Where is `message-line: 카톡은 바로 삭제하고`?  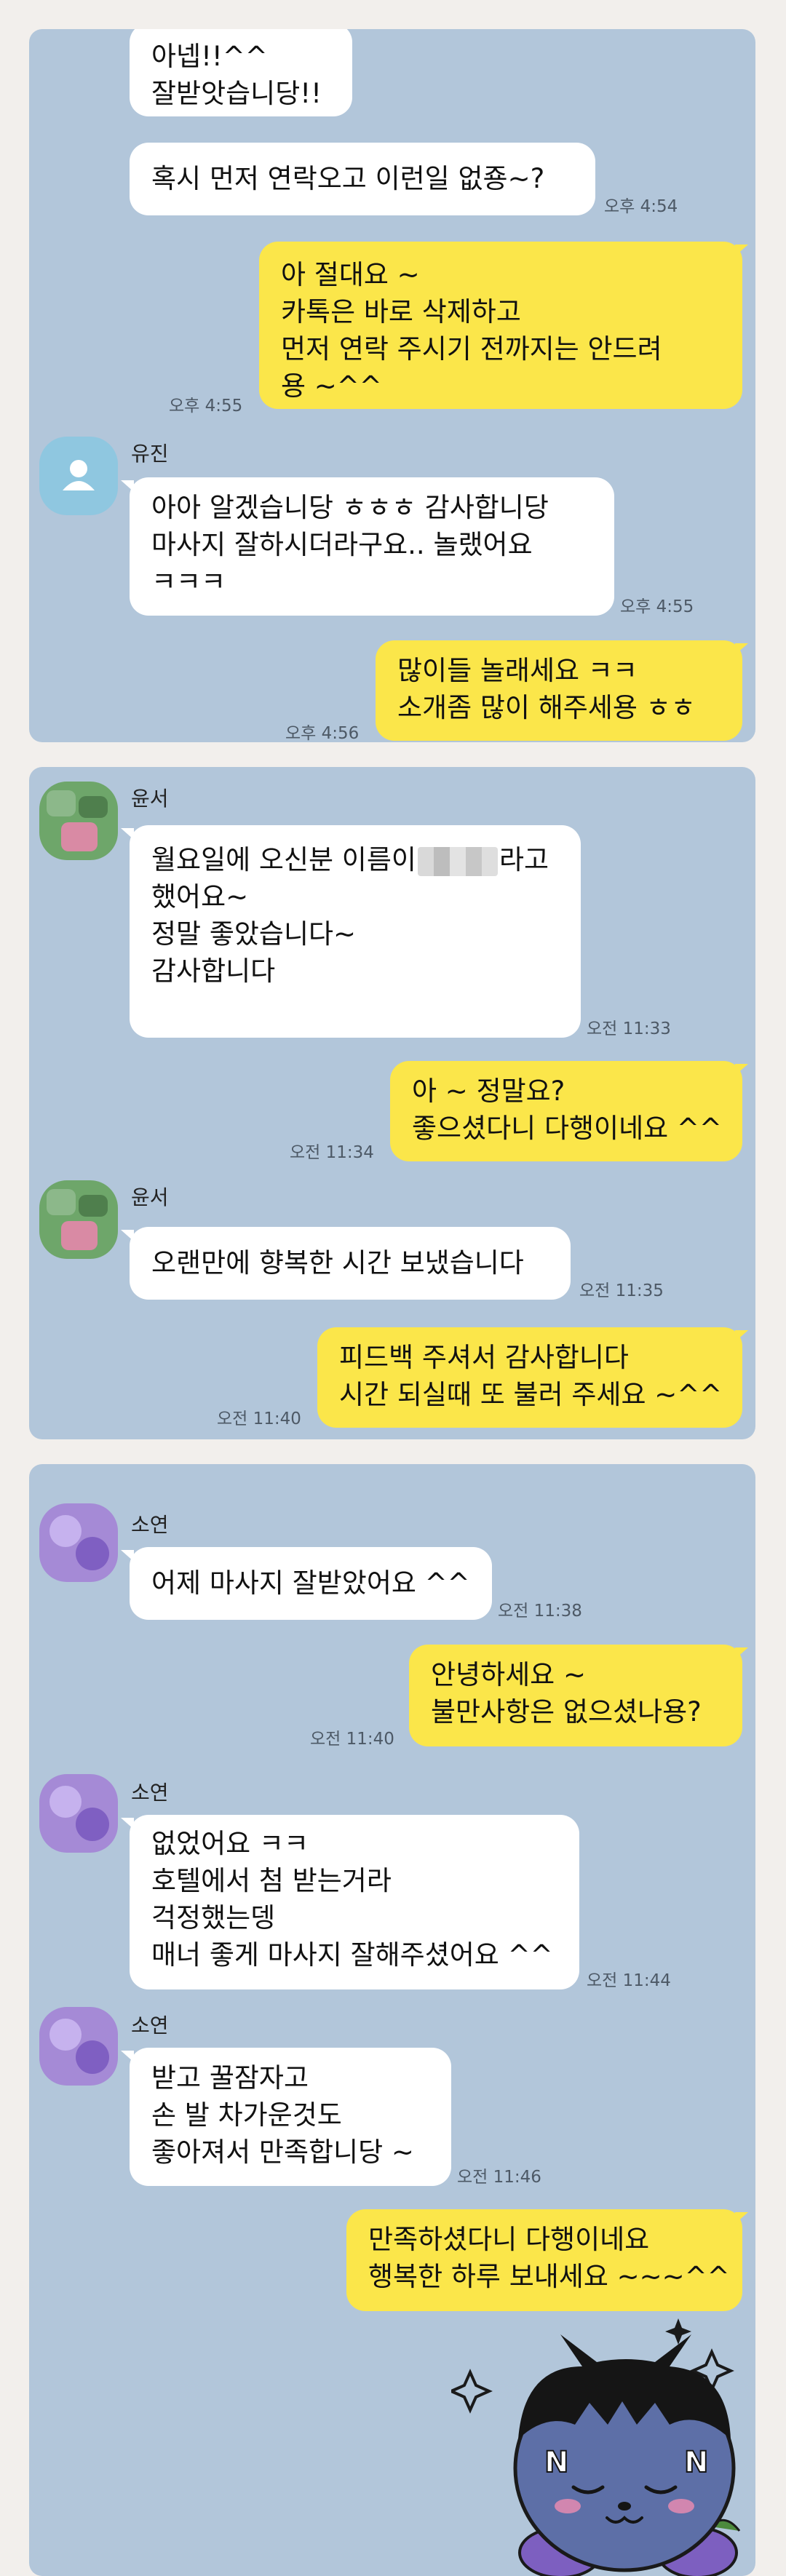 message-line: 카톡은 바로 삭제하고 is located at coordinates (401, 311).